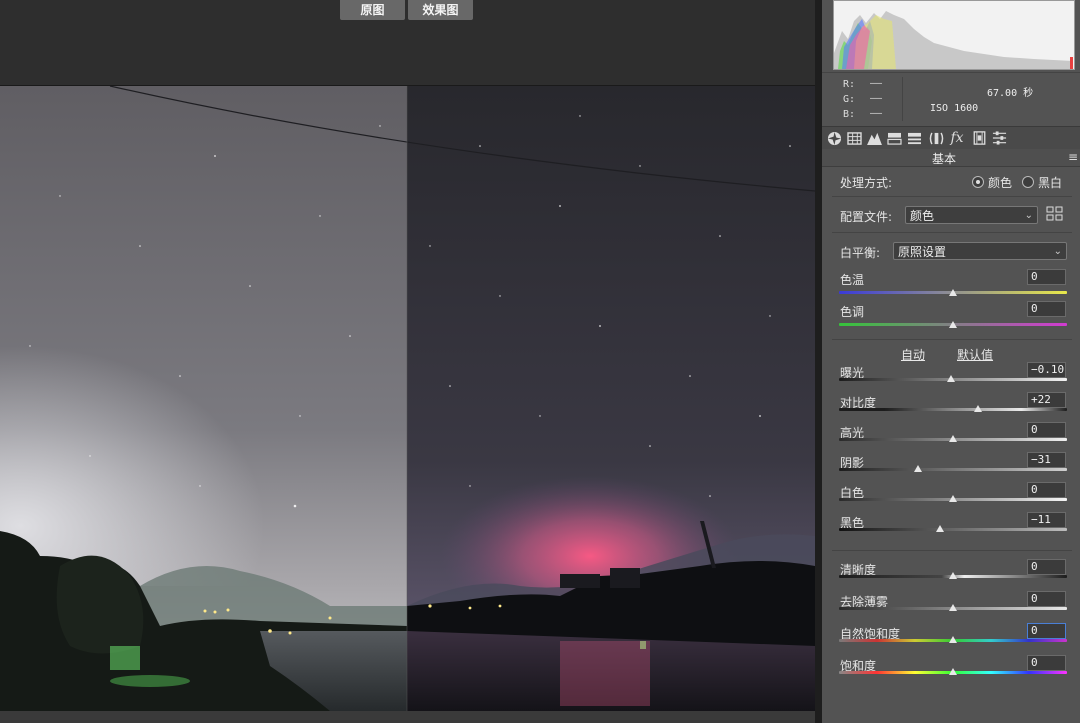 Image resolution: width=1080 pixels, height=723 pixels. I want to click on panel-tabs: fx, so click(951, 138).